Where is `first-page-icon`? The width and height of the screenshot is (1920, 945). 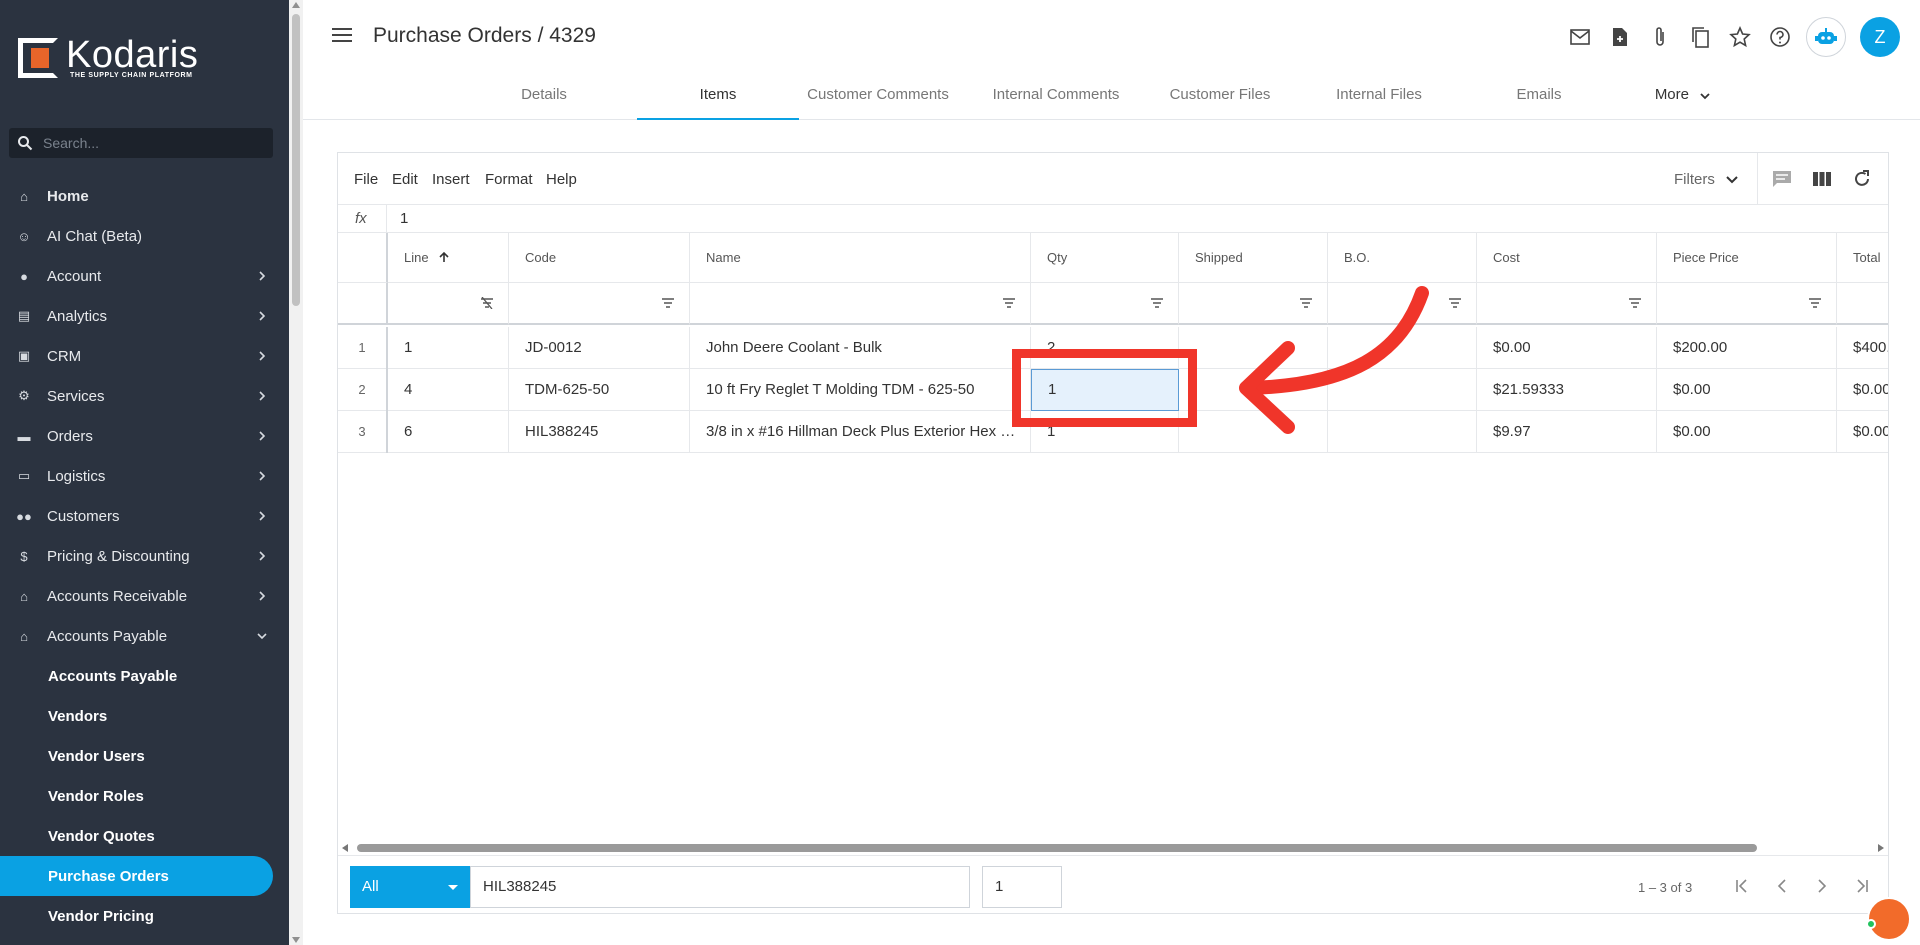 first-page-icon is located at coordinates (1742, 886).